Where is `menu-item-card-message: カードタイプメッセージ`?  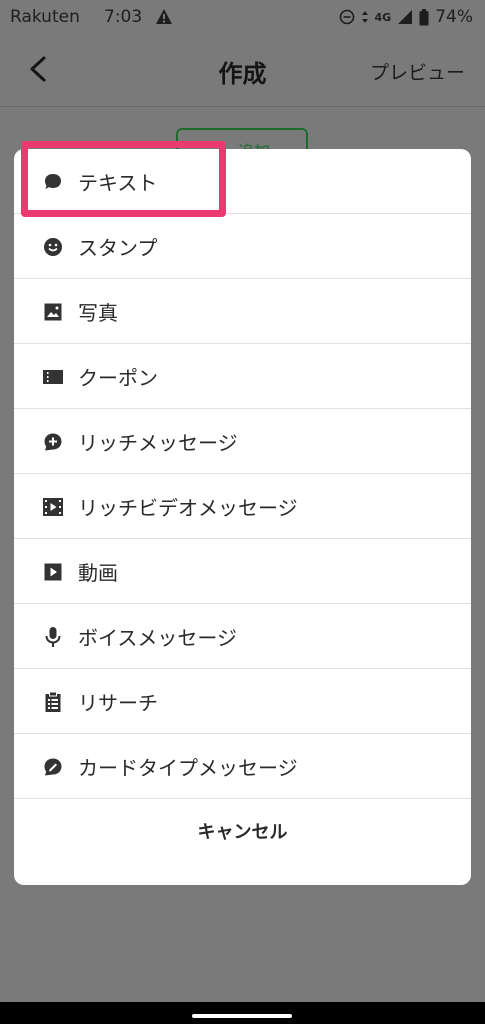
menu-item-card-message: カードタイプメッセージ is located at coordinates (242, 766).